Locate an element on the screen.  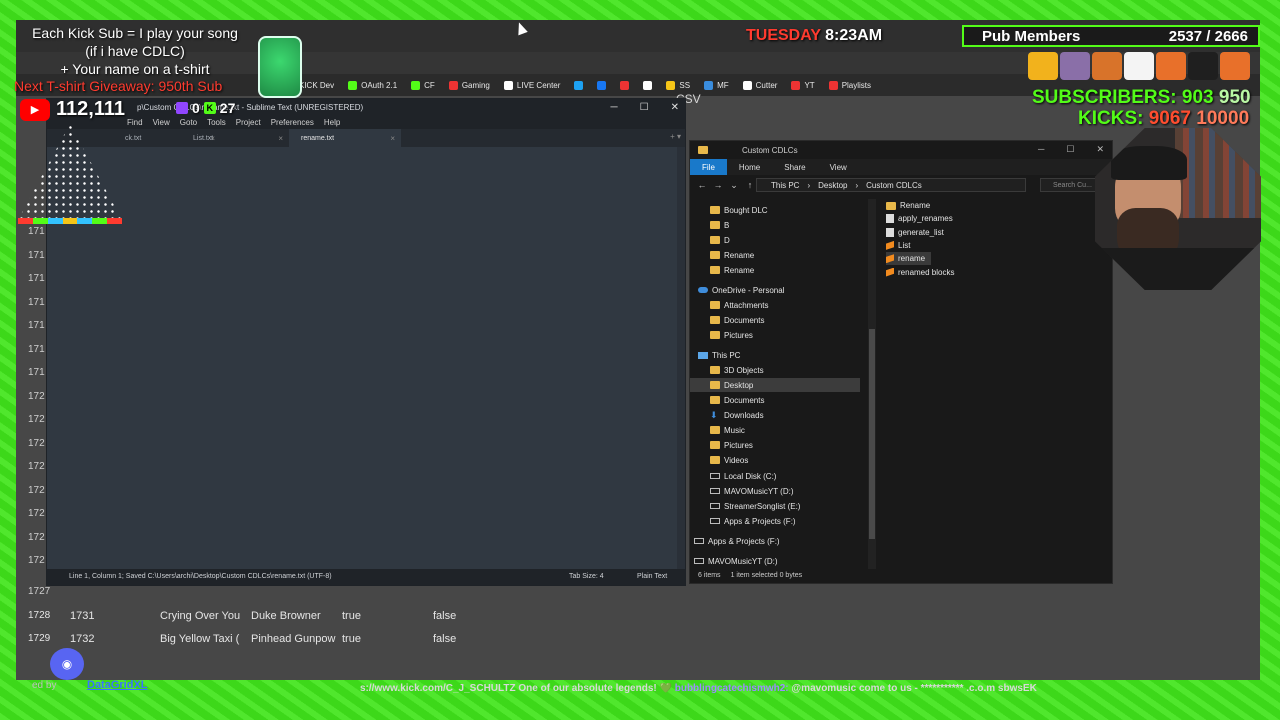
plinko-bins is located at coordinates (70, 221).